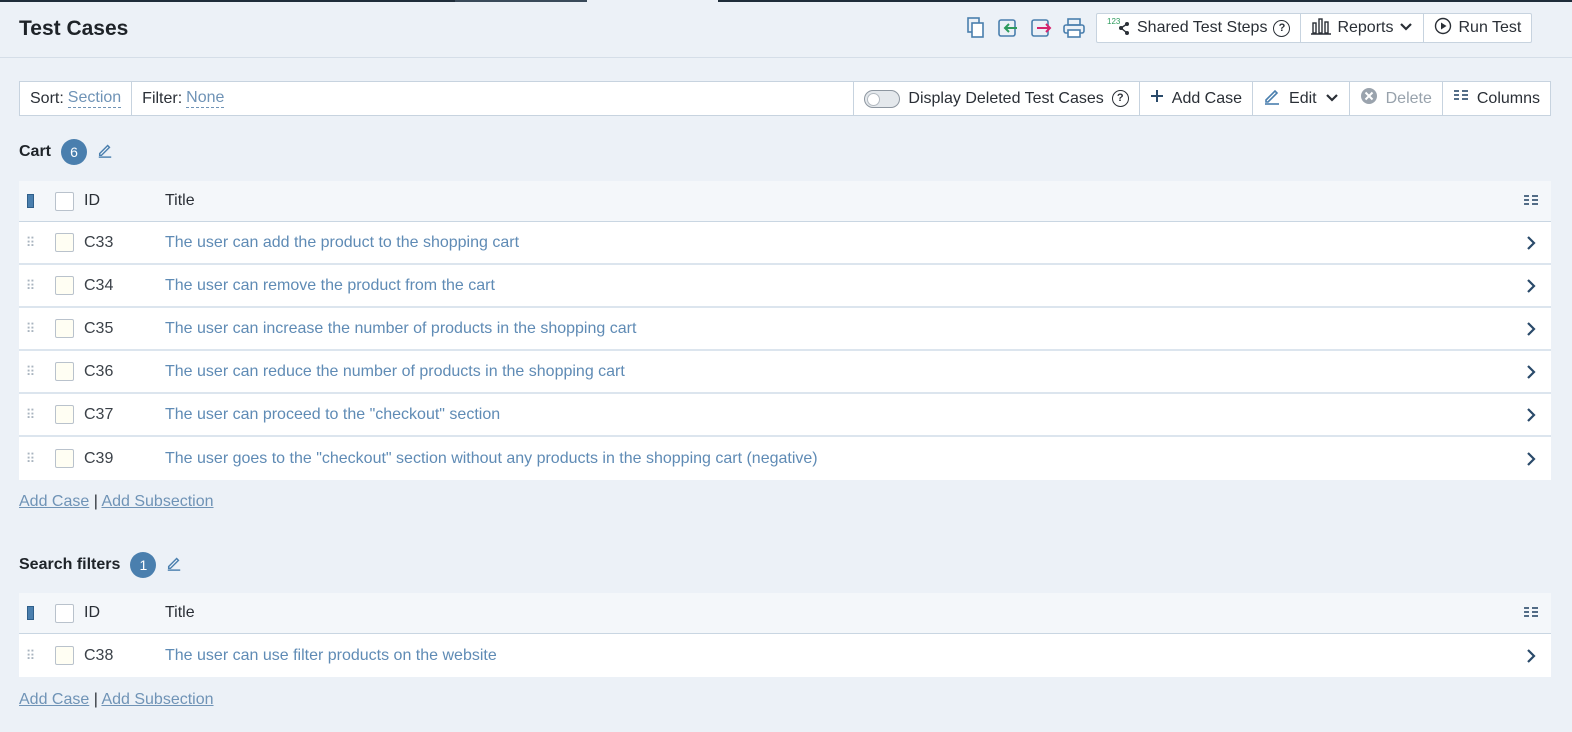 The width and height of the screenshot is (1572, 732). What do you see at coordinates (1006, 98) in the screenshot?
I see `display-deleted-label: Display Deleted Test Cases` at bounding box center [1006, 98].